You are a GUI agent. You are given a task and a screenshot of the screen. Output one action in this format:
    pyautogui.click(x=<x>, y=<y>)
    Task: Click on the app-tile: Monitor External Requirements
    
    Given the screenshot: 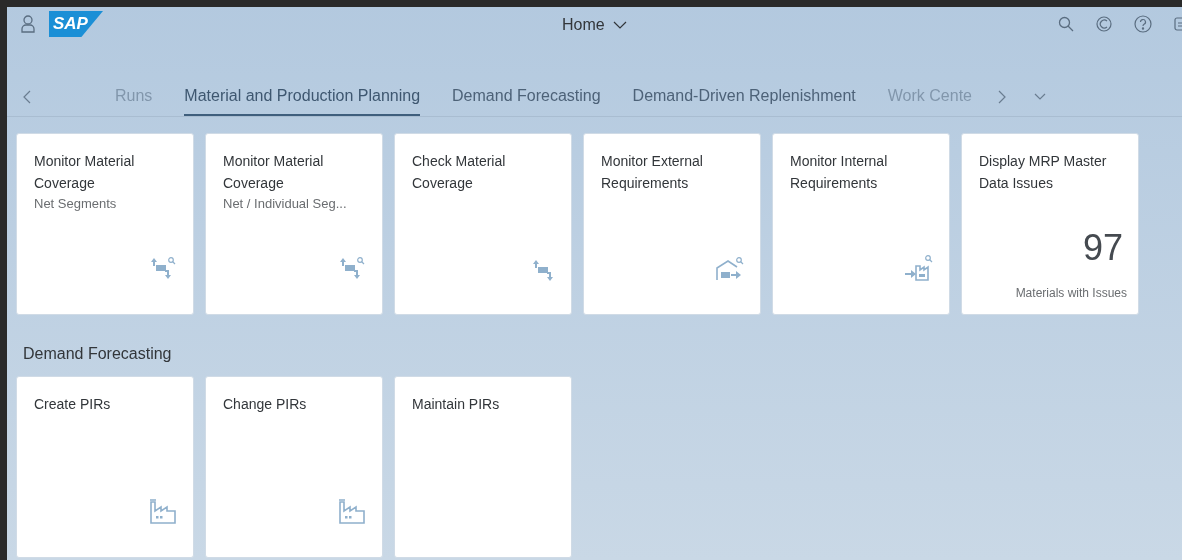 What is the action you would take?
    pyautogui.click(x=672, y=224)
    